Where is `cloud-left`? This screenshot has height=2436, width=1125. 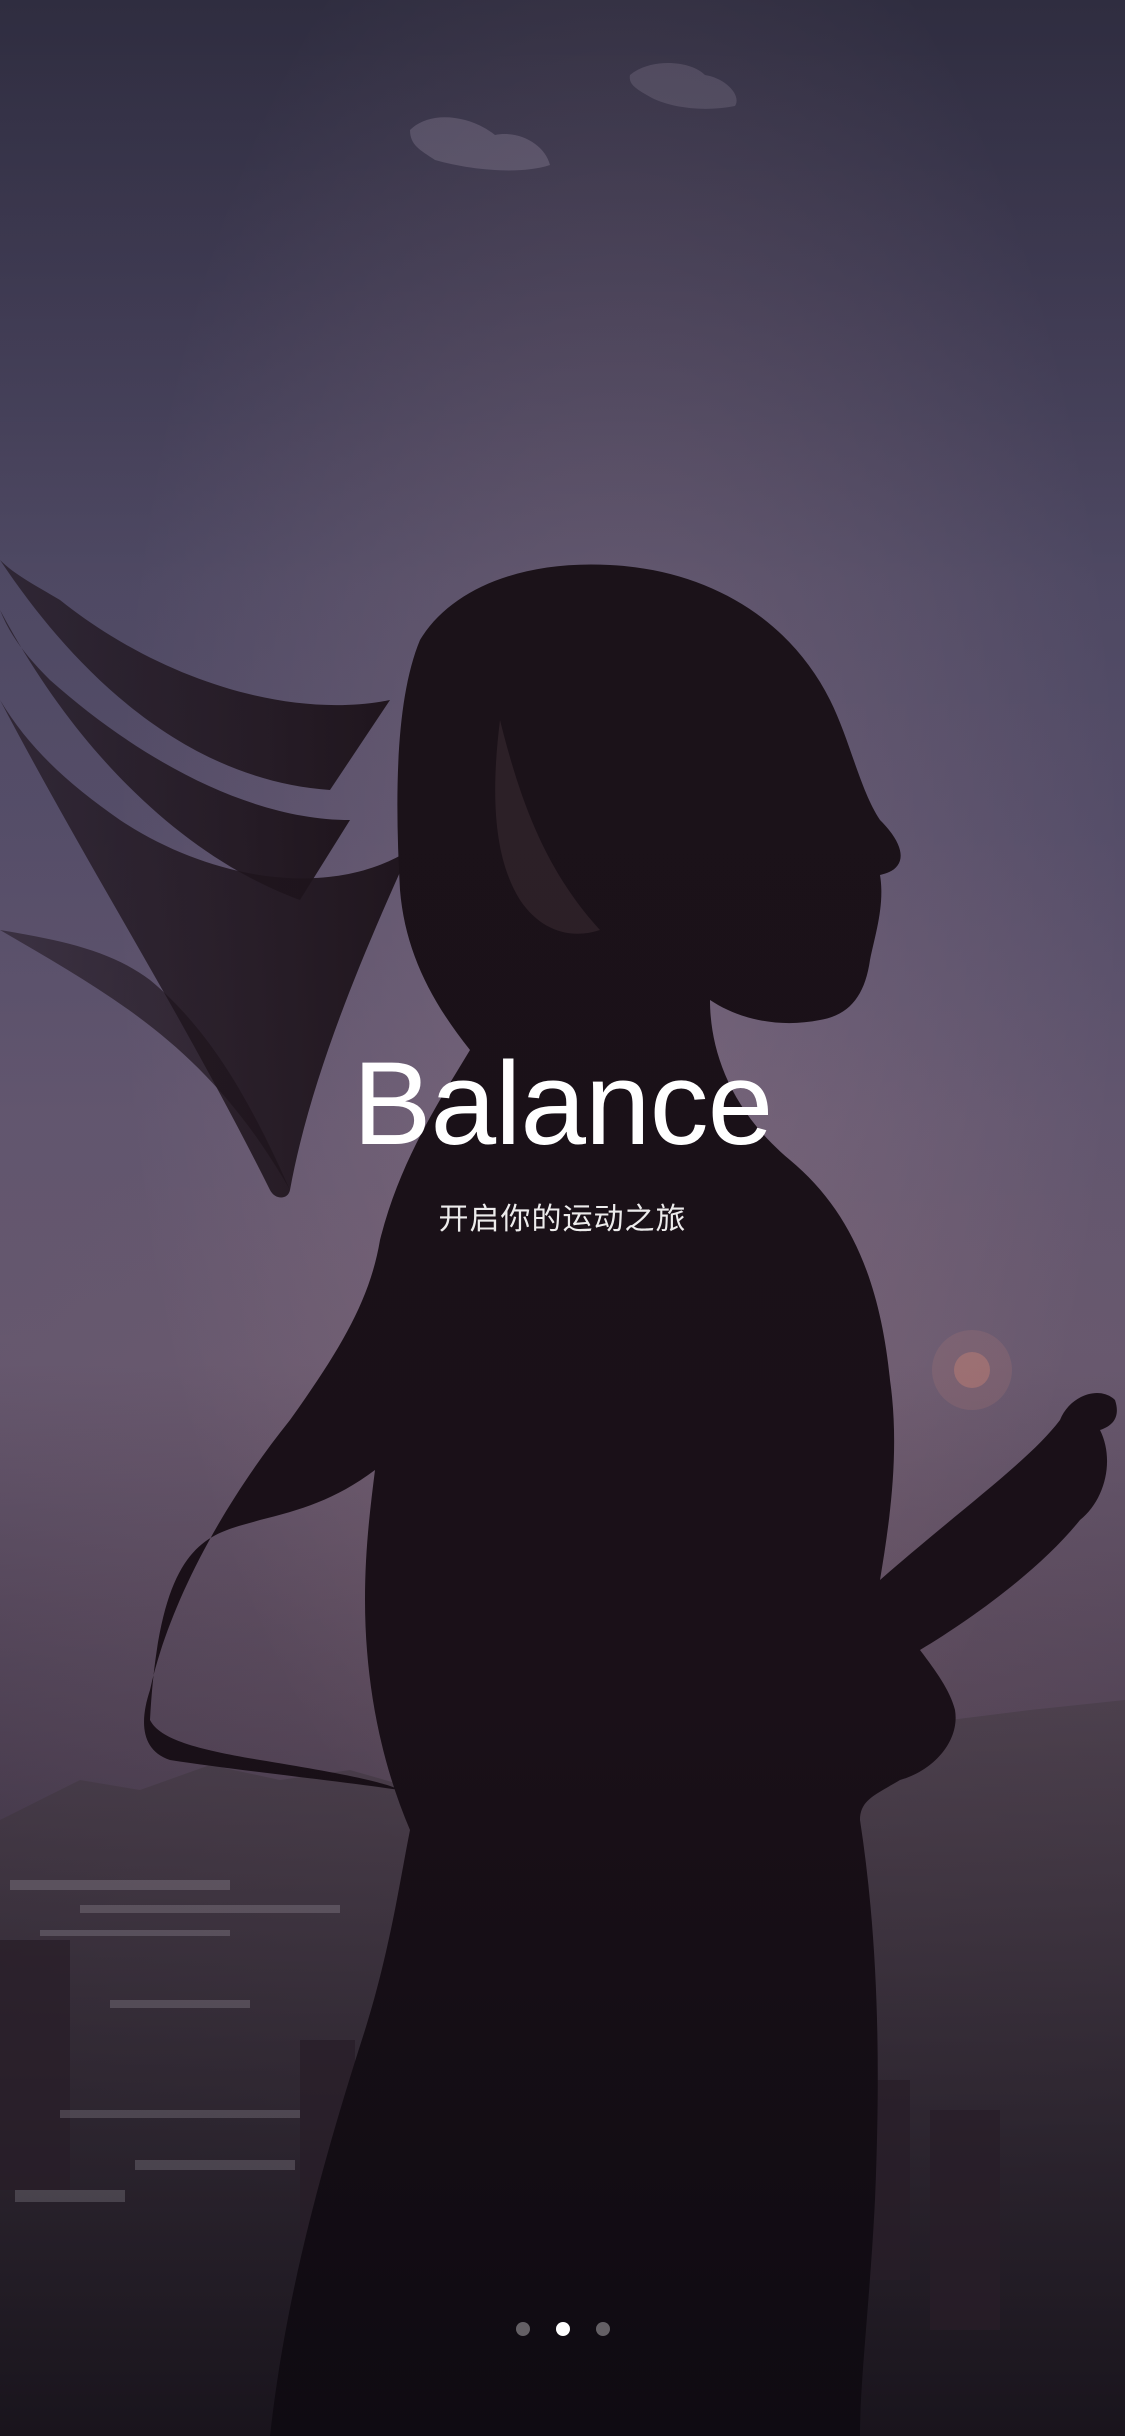
cloud-left is located at coordinates (480, 144).